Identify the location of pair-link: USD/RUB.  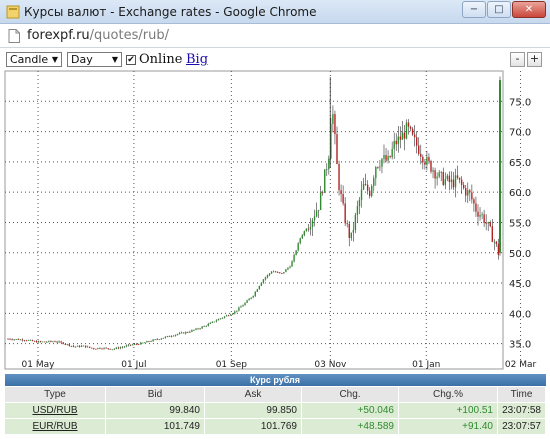
(54, 410).